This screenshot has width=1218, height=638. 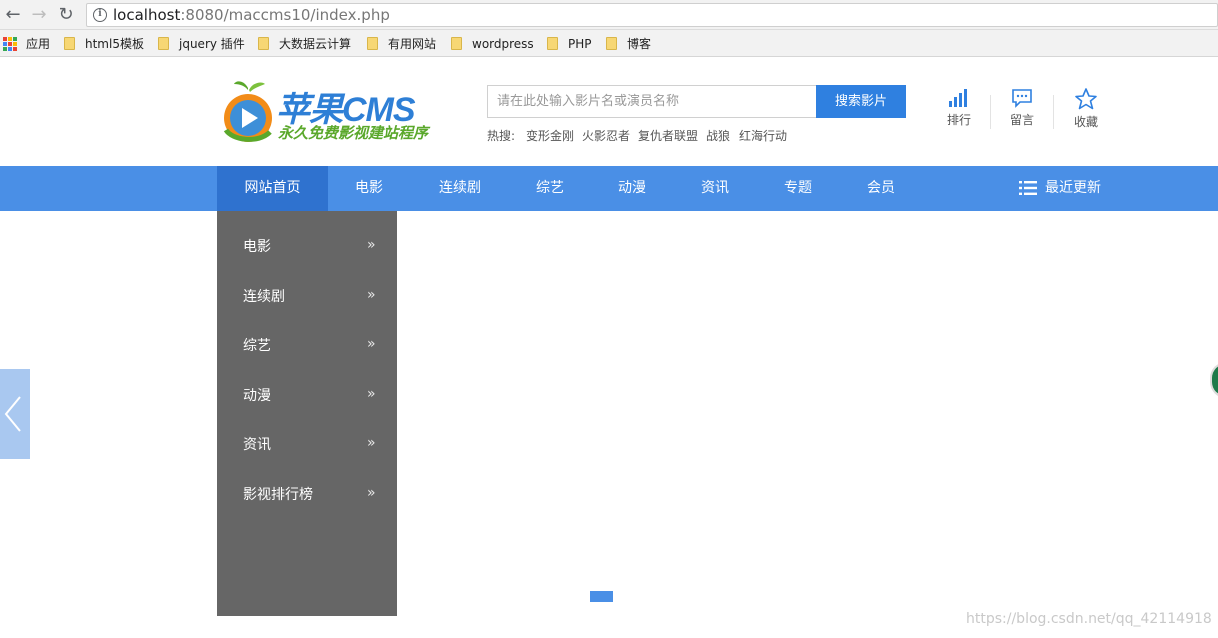 I want to click on bookmark-label: 博客, so click(x=639, y=44).